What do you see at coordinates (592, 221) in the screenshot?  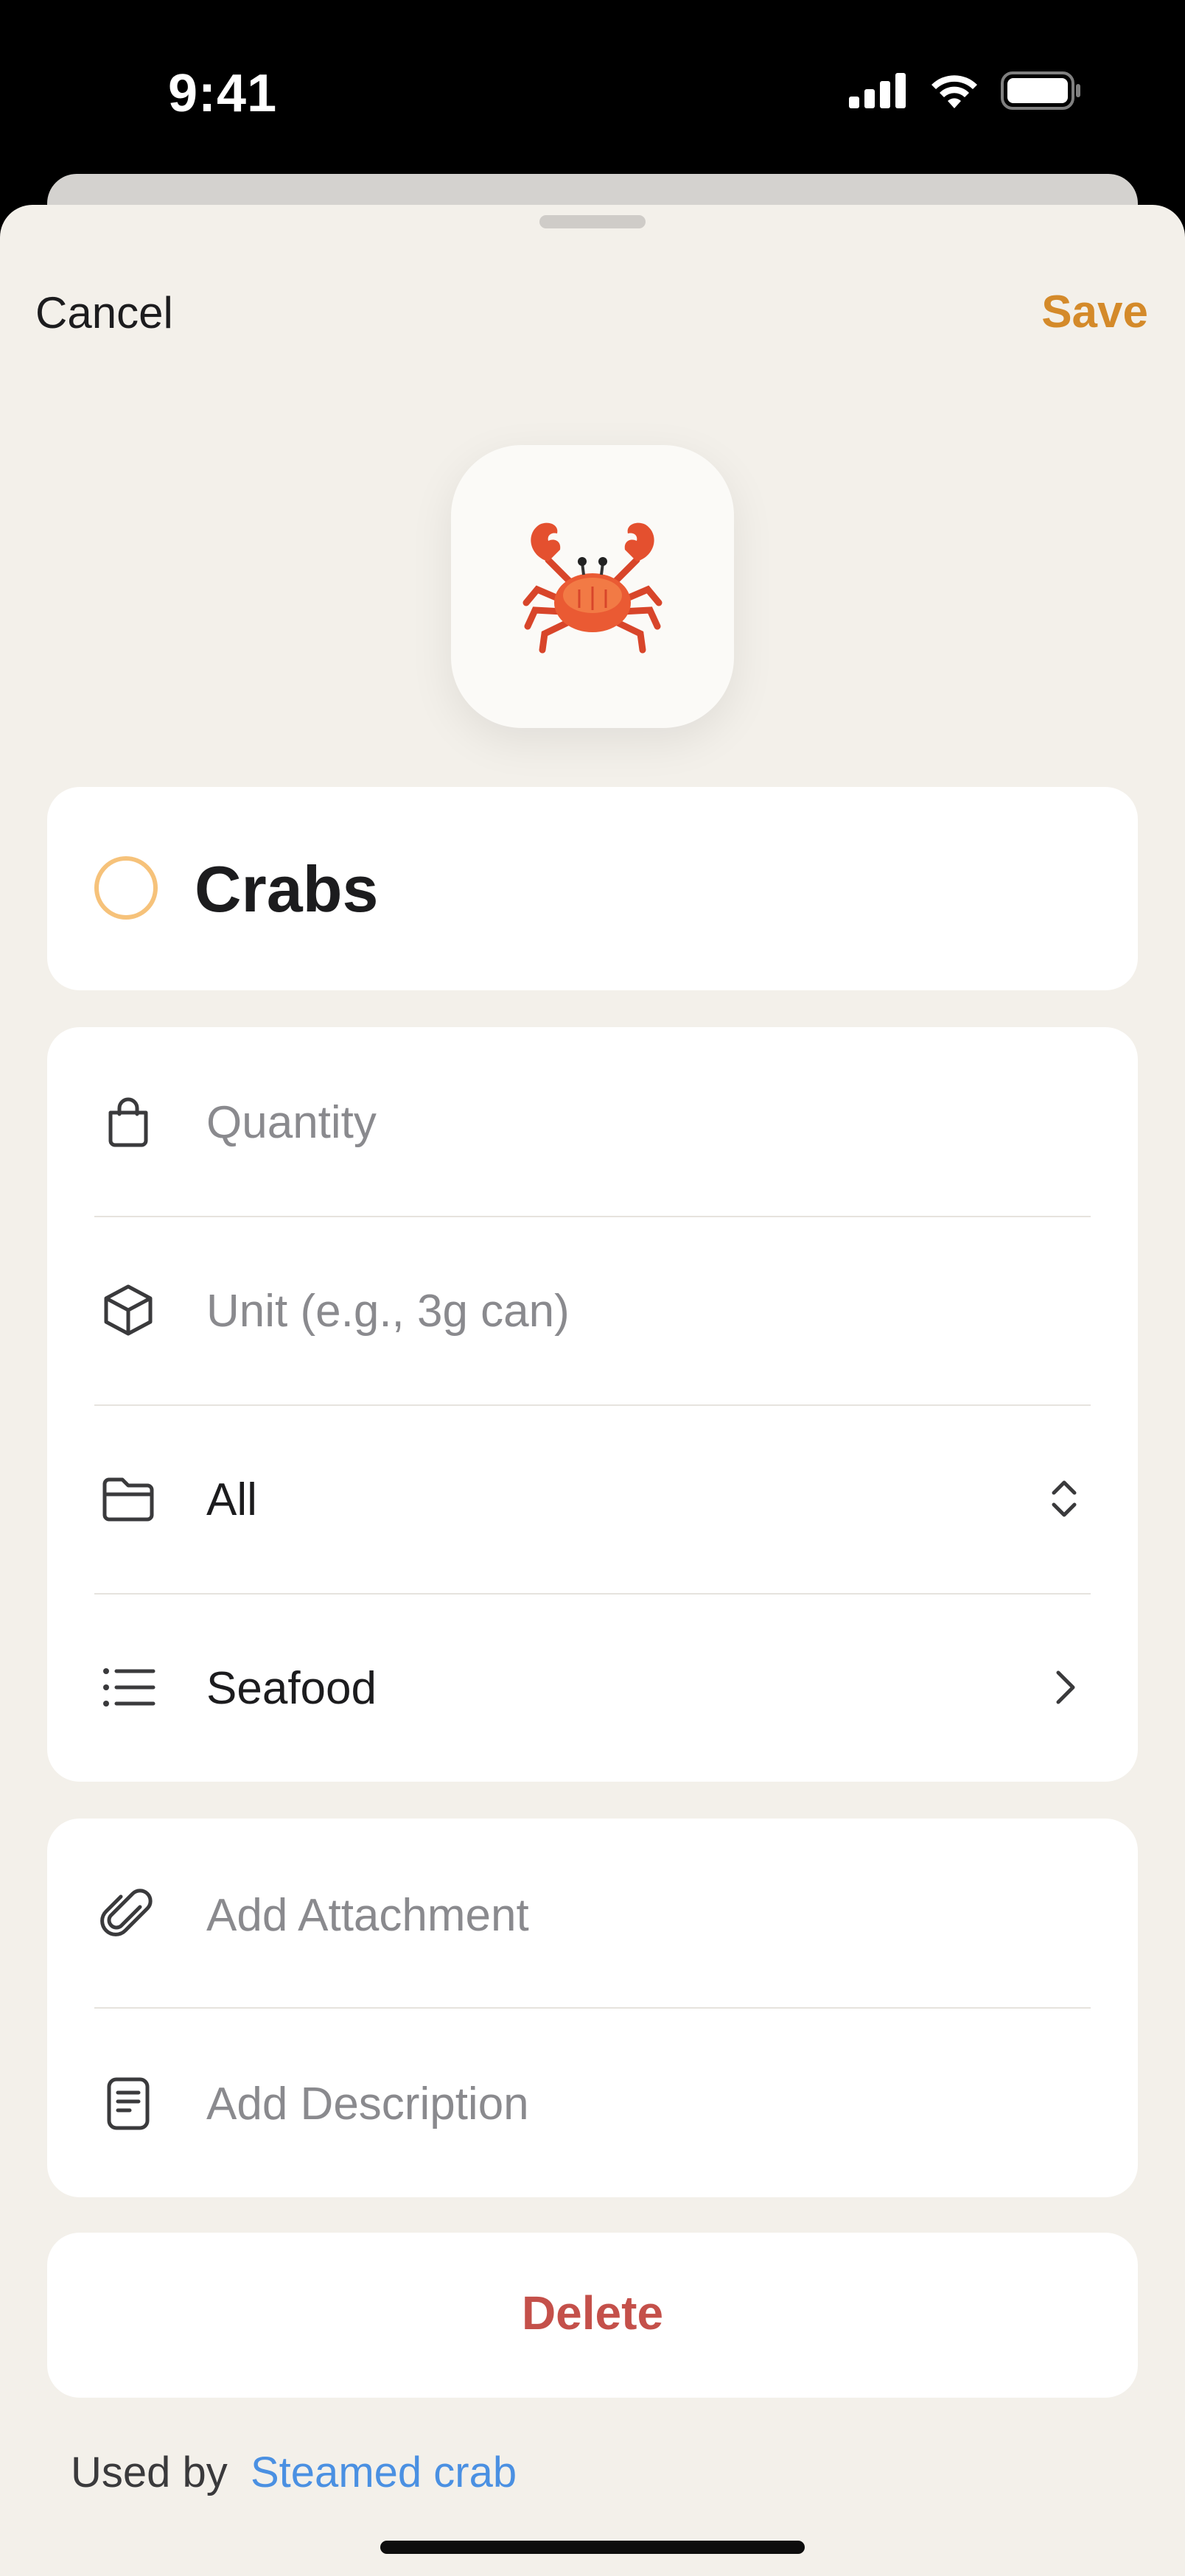 I see `sheet-grabber` at bounding box center [592, 221].